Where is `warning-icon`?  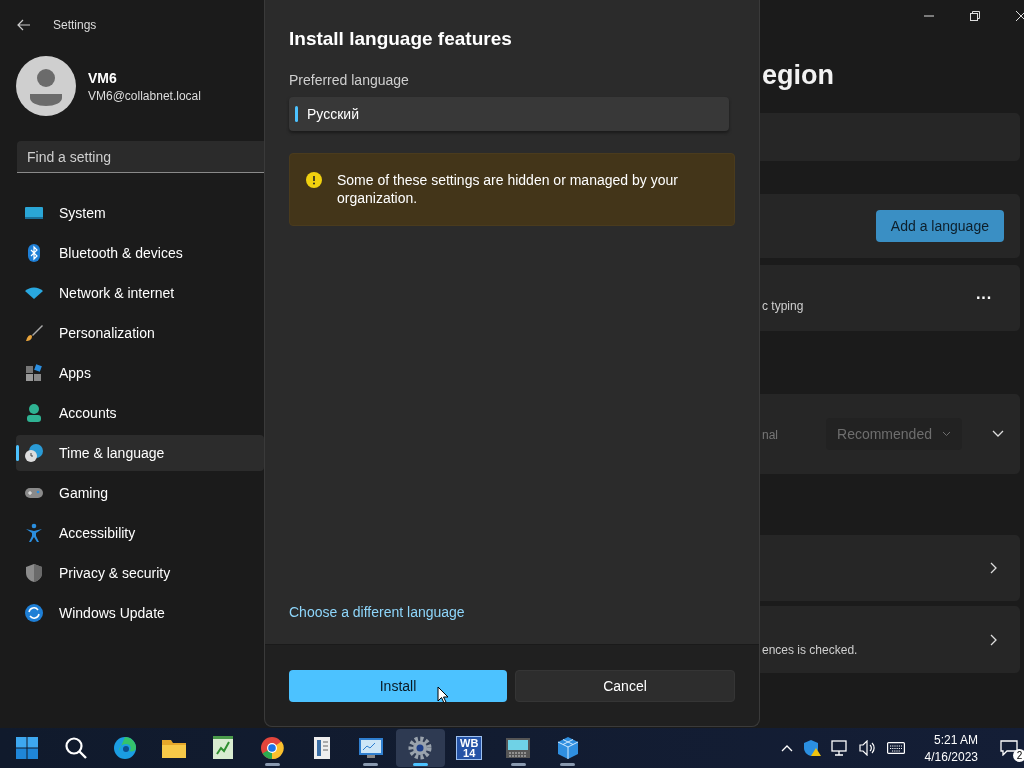 warning-icon is located at coordinates (314, 180).